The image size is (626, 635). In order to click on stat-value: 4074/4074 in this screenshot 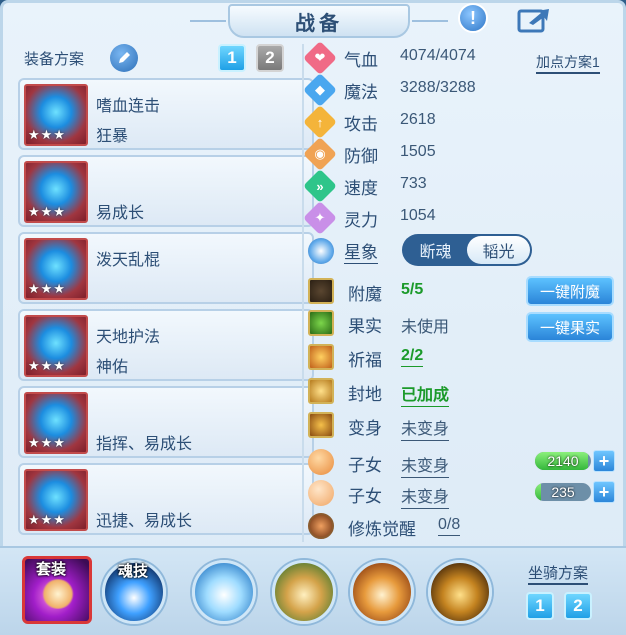, I will do `click(438, 55)`.